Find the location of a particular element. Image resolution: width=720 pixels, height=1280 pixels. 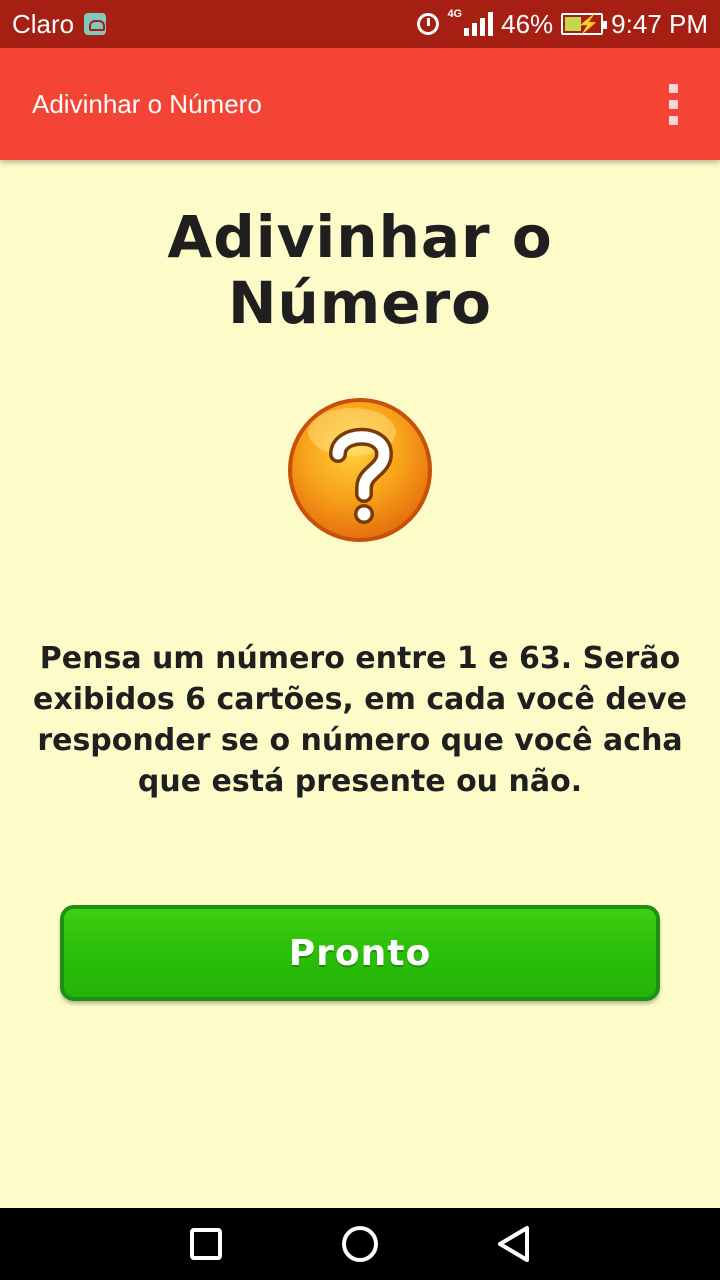

navigation-bar is located at coordinates (360, 1244).